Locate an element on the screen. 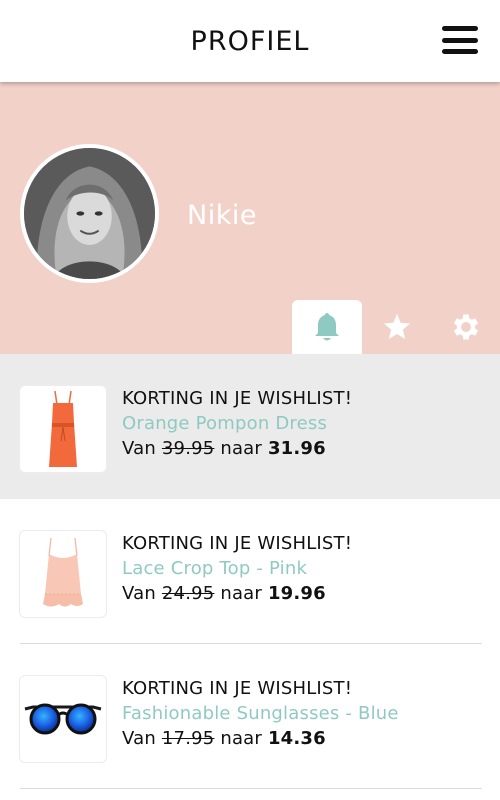 This screenshot has width=500, height=800. bell-icon is located at coordinates (327, 327).